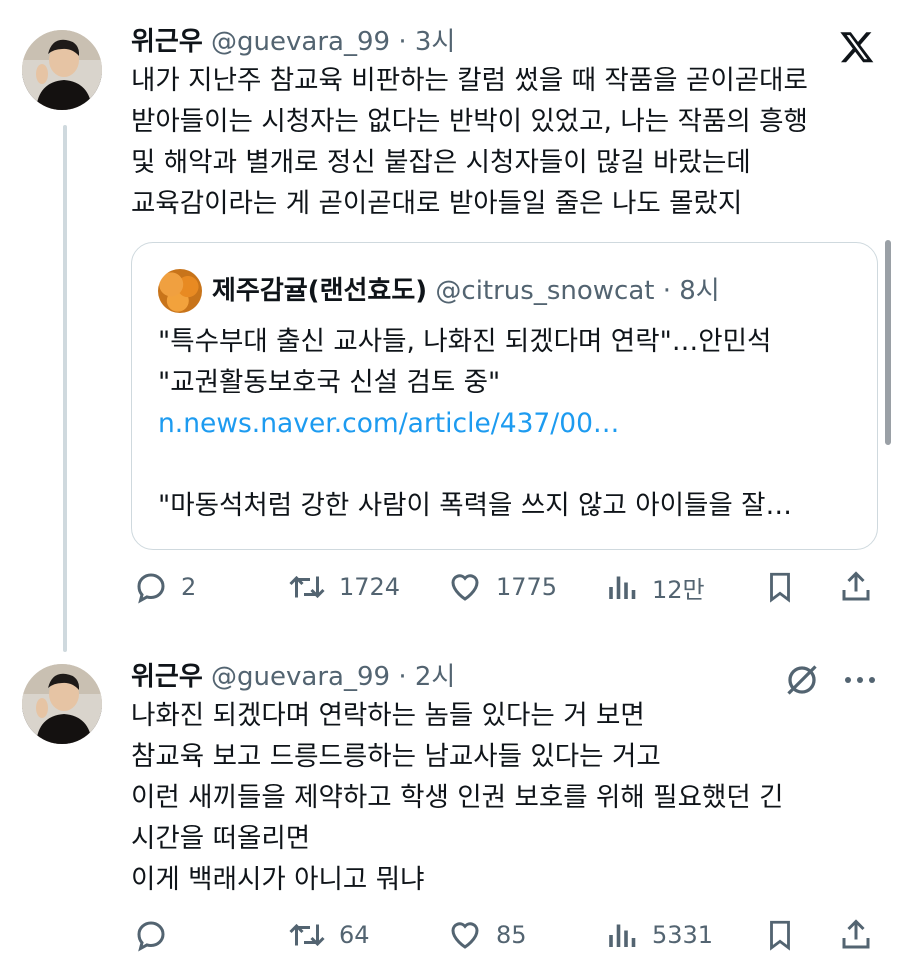 The height and width of the screenshot is (980, 900). Describe the element at coordinates (278, 879) in the screenshot. I see `tweet-line: 이게 백래시가 아니고 뭐냐` at that location.